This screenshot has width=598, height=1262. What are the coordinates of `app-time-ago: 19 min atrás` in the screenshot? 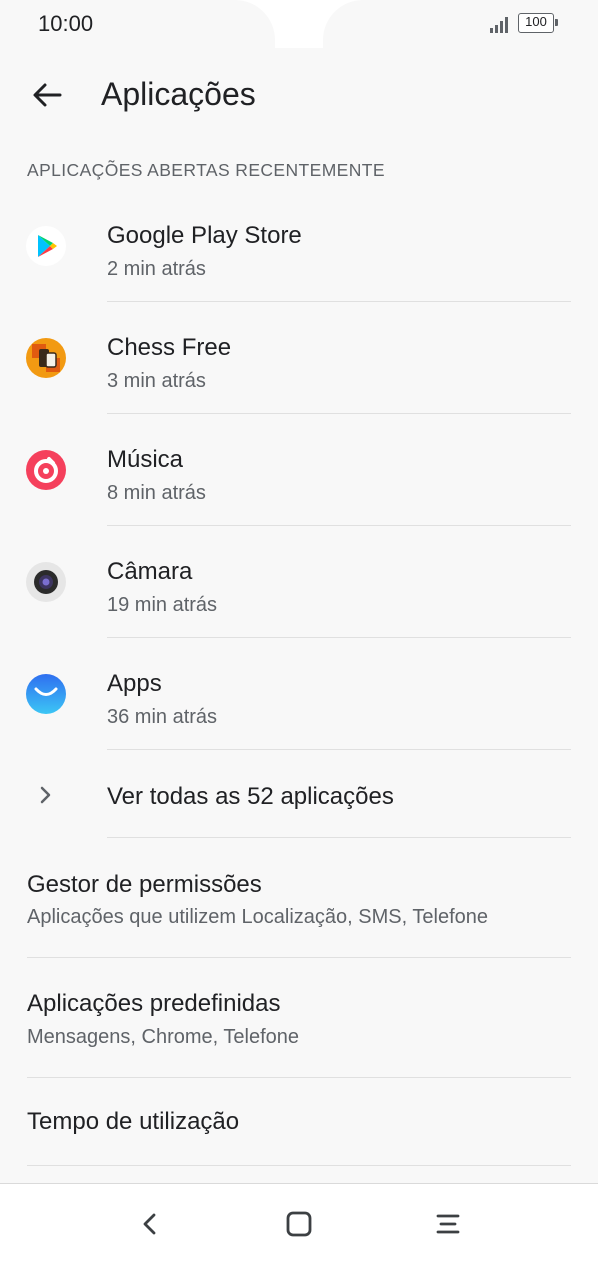 It's located at (162, 605).